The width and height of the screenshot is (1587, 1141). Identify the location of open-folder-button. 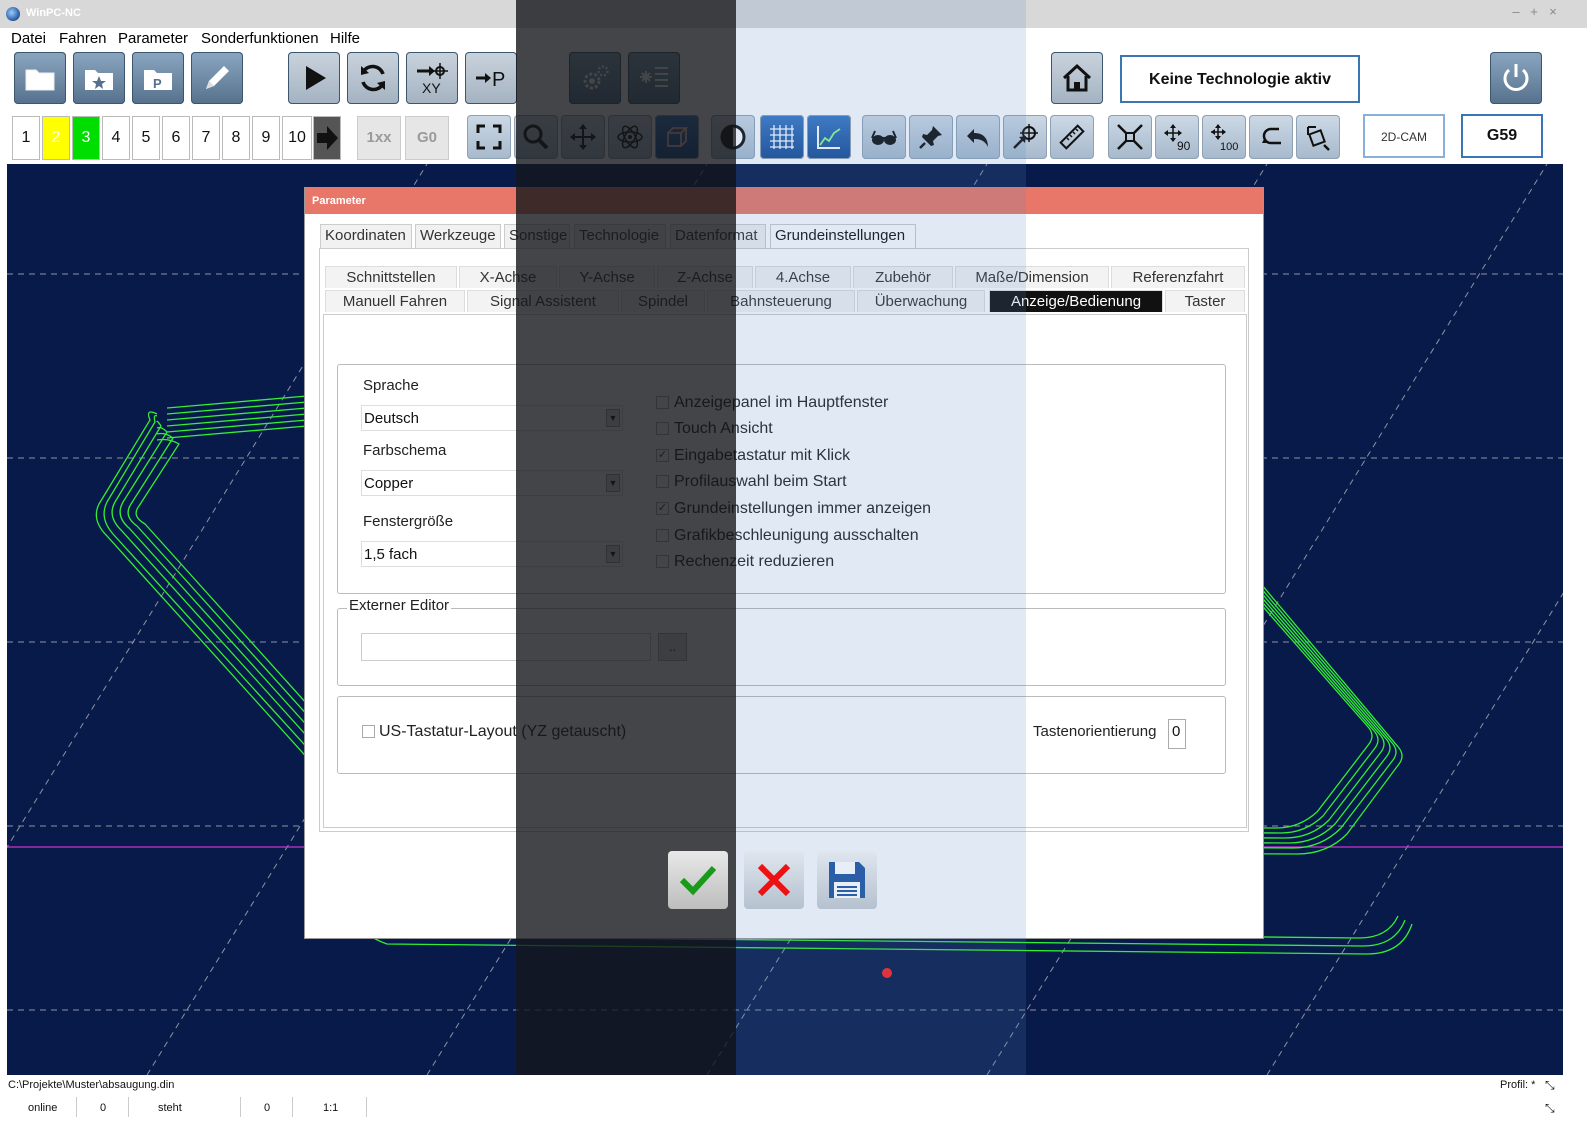
(40, 78).